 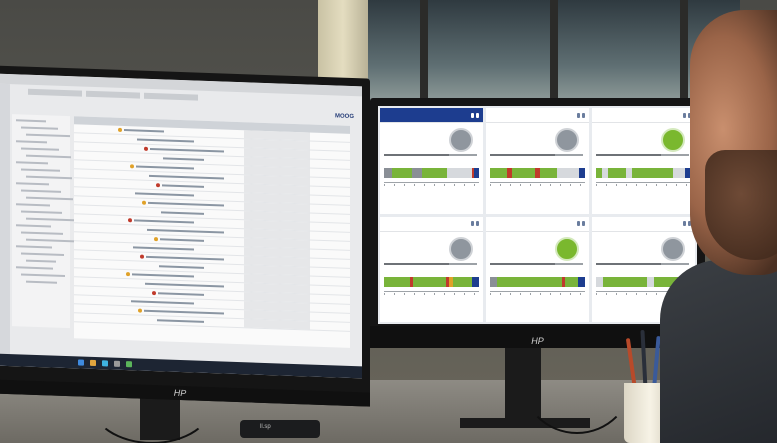 What do you see at coordinates (105, 363) in the screenshot?
I see `browser-icon` at bounding box center [105, 363].